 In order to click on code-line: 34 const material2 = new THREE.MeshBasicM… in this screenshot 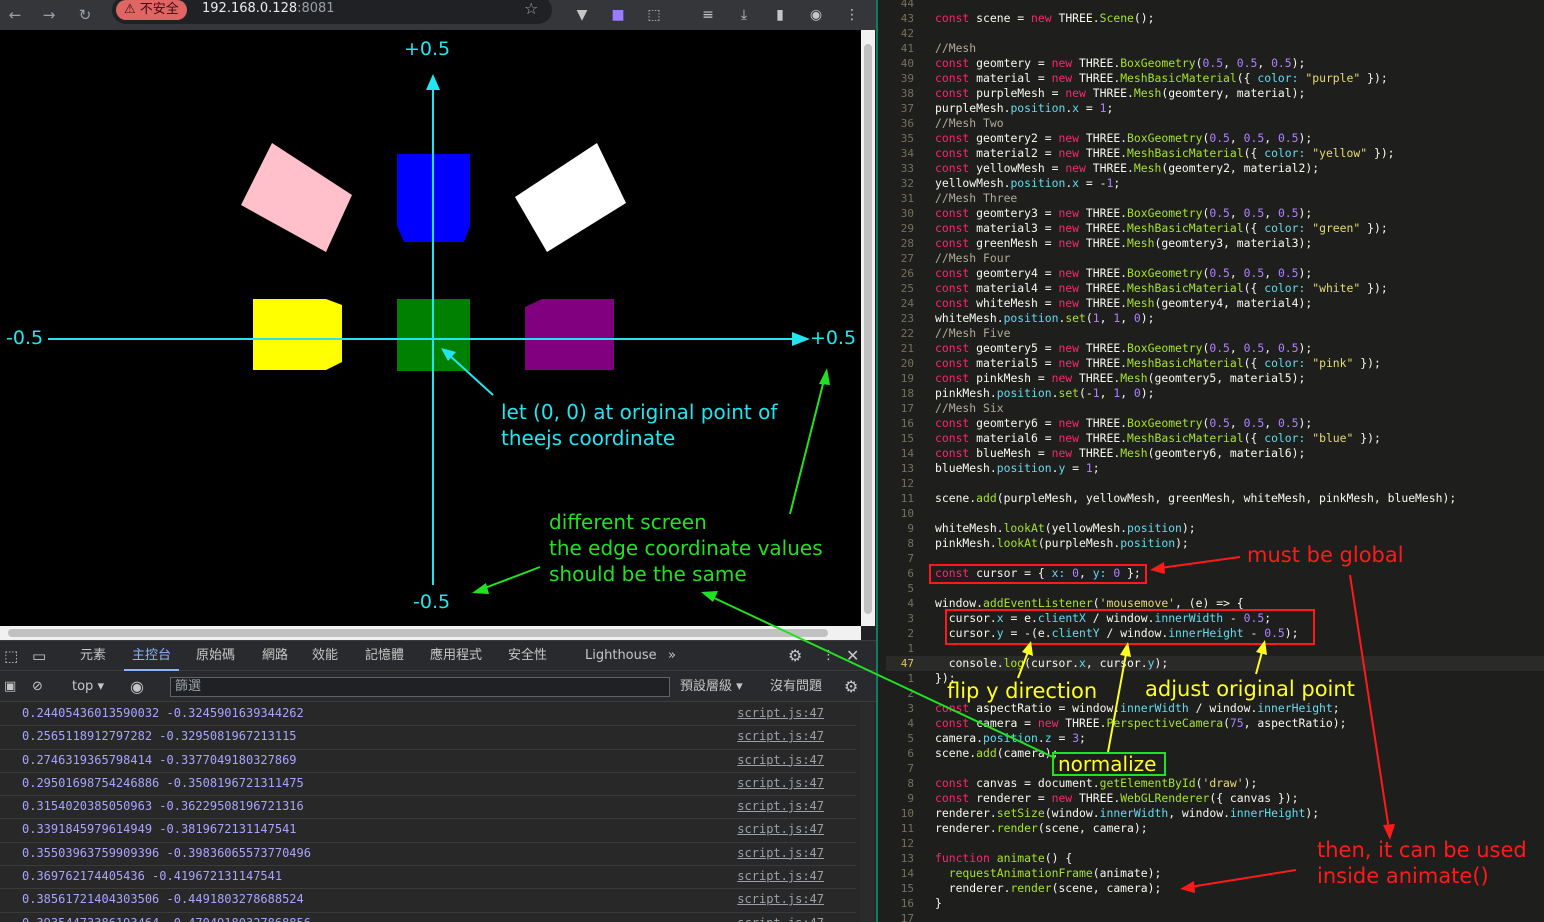, I will do `click(1215, 153)`.